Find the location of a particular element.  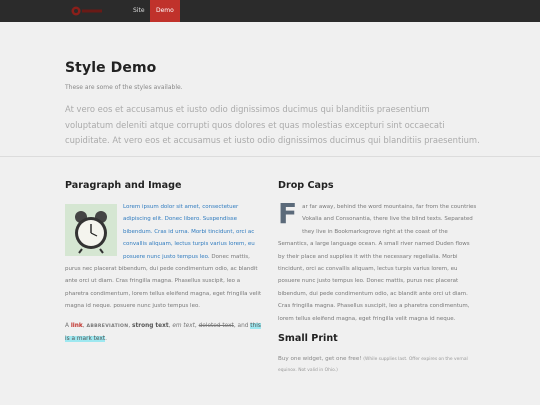

page-subtitle: These are some of the styles available. is located at coordinates (124, 87).